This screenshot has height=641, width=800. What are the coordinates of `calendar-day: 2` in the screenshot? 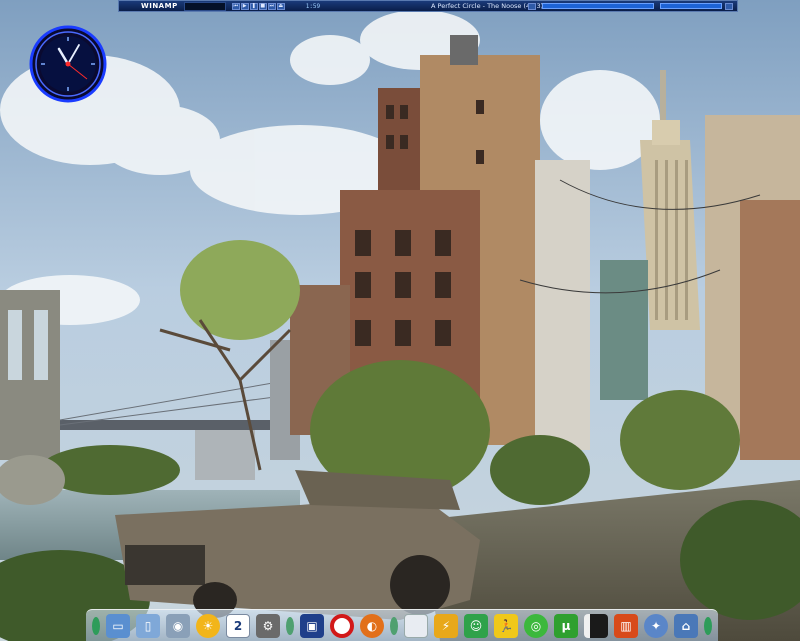 It's located at (238, 625).